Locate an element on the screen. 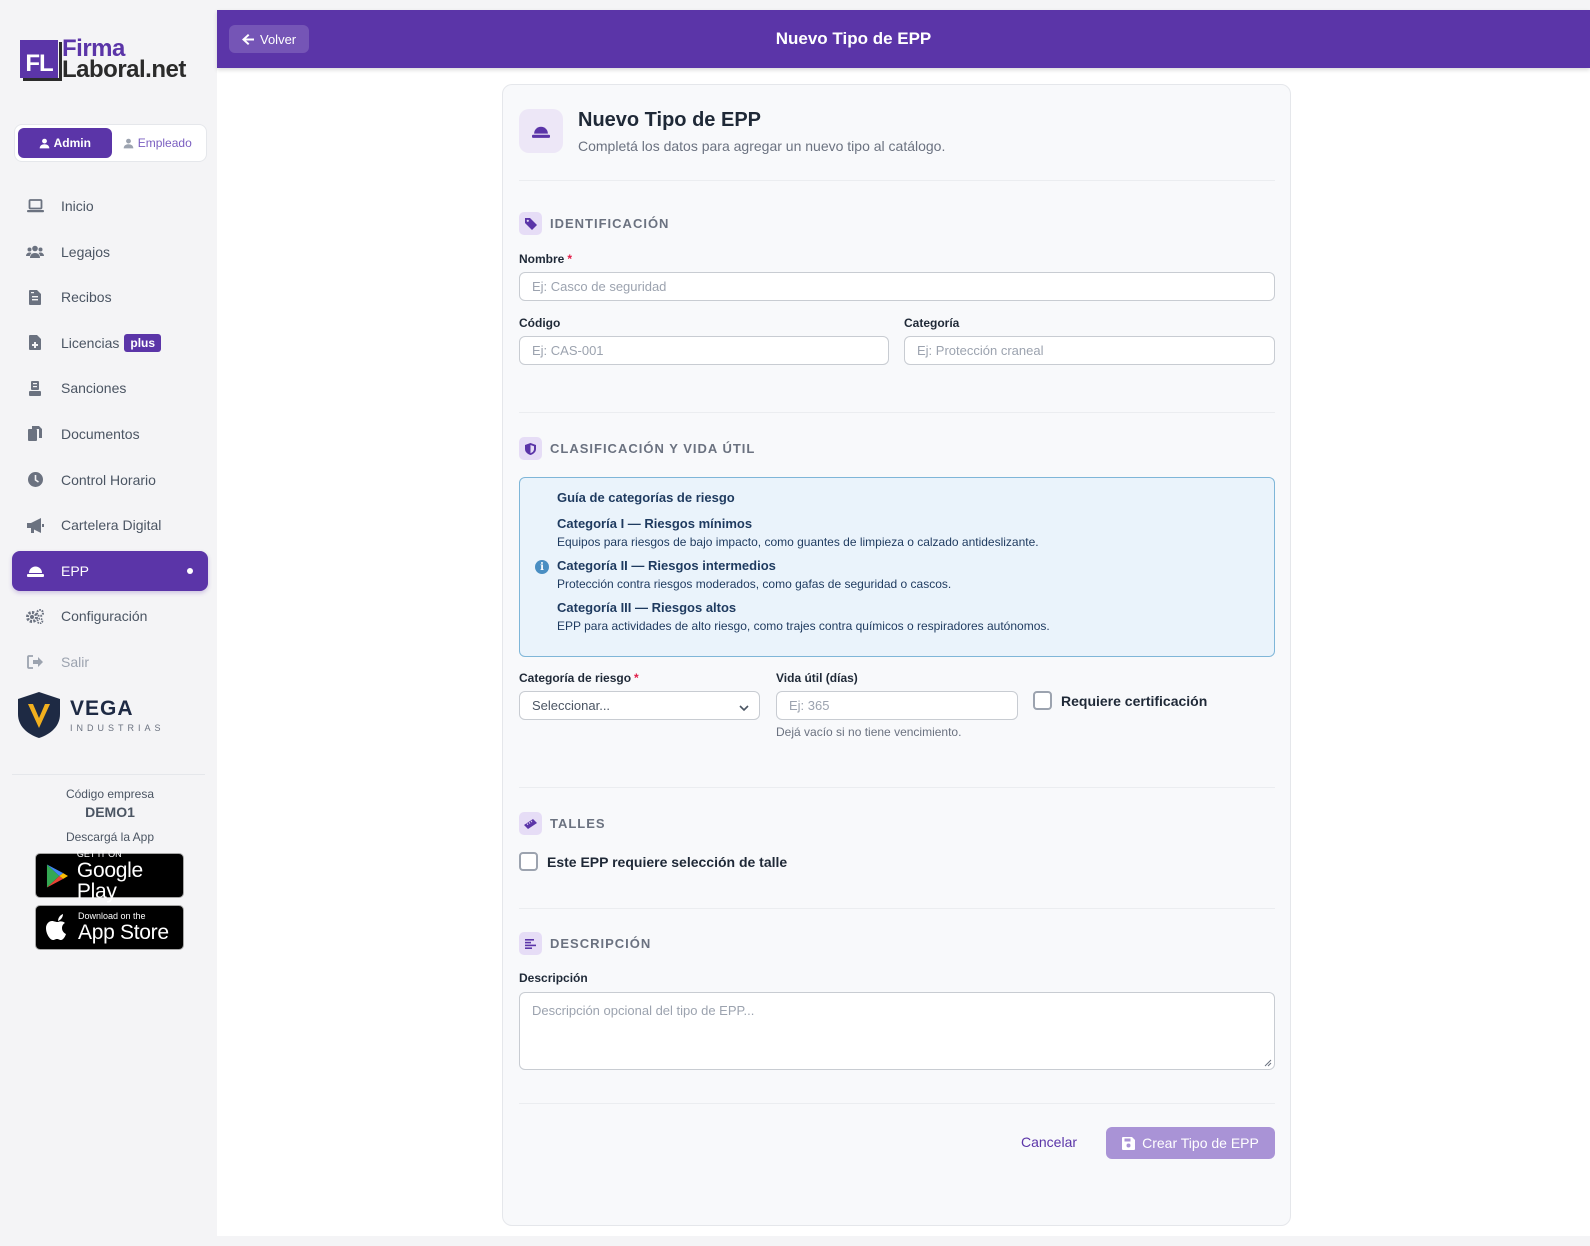 Image resolution: width=1590 pixels, height=1246 pixels. info-icon: i is located at coordinates (542, 567).